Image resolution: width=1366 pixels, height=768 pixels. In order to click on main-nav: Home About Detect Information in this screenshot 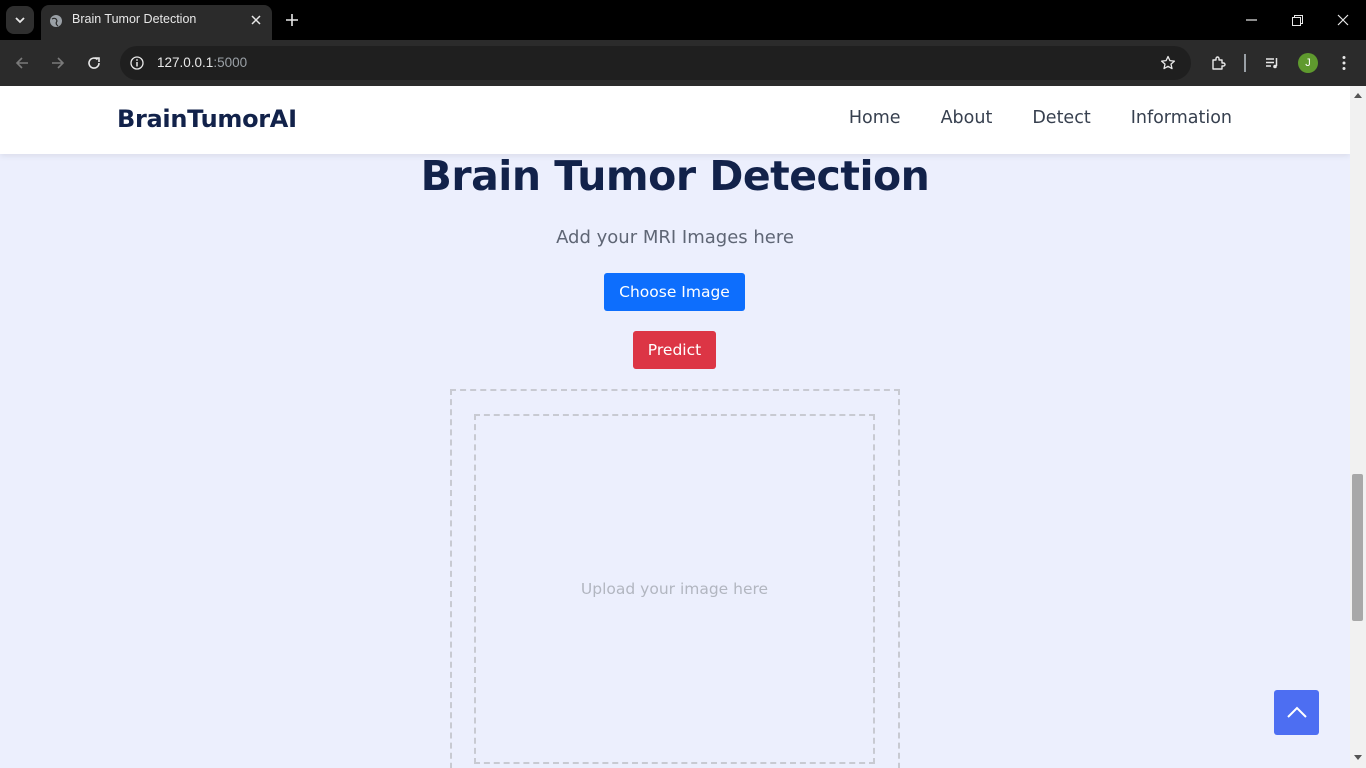, I will do `click(1040, 118)`.